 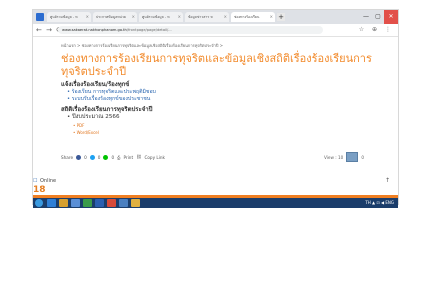 I want to click on online-users-icon: ☐, so click(x=35, y=181).